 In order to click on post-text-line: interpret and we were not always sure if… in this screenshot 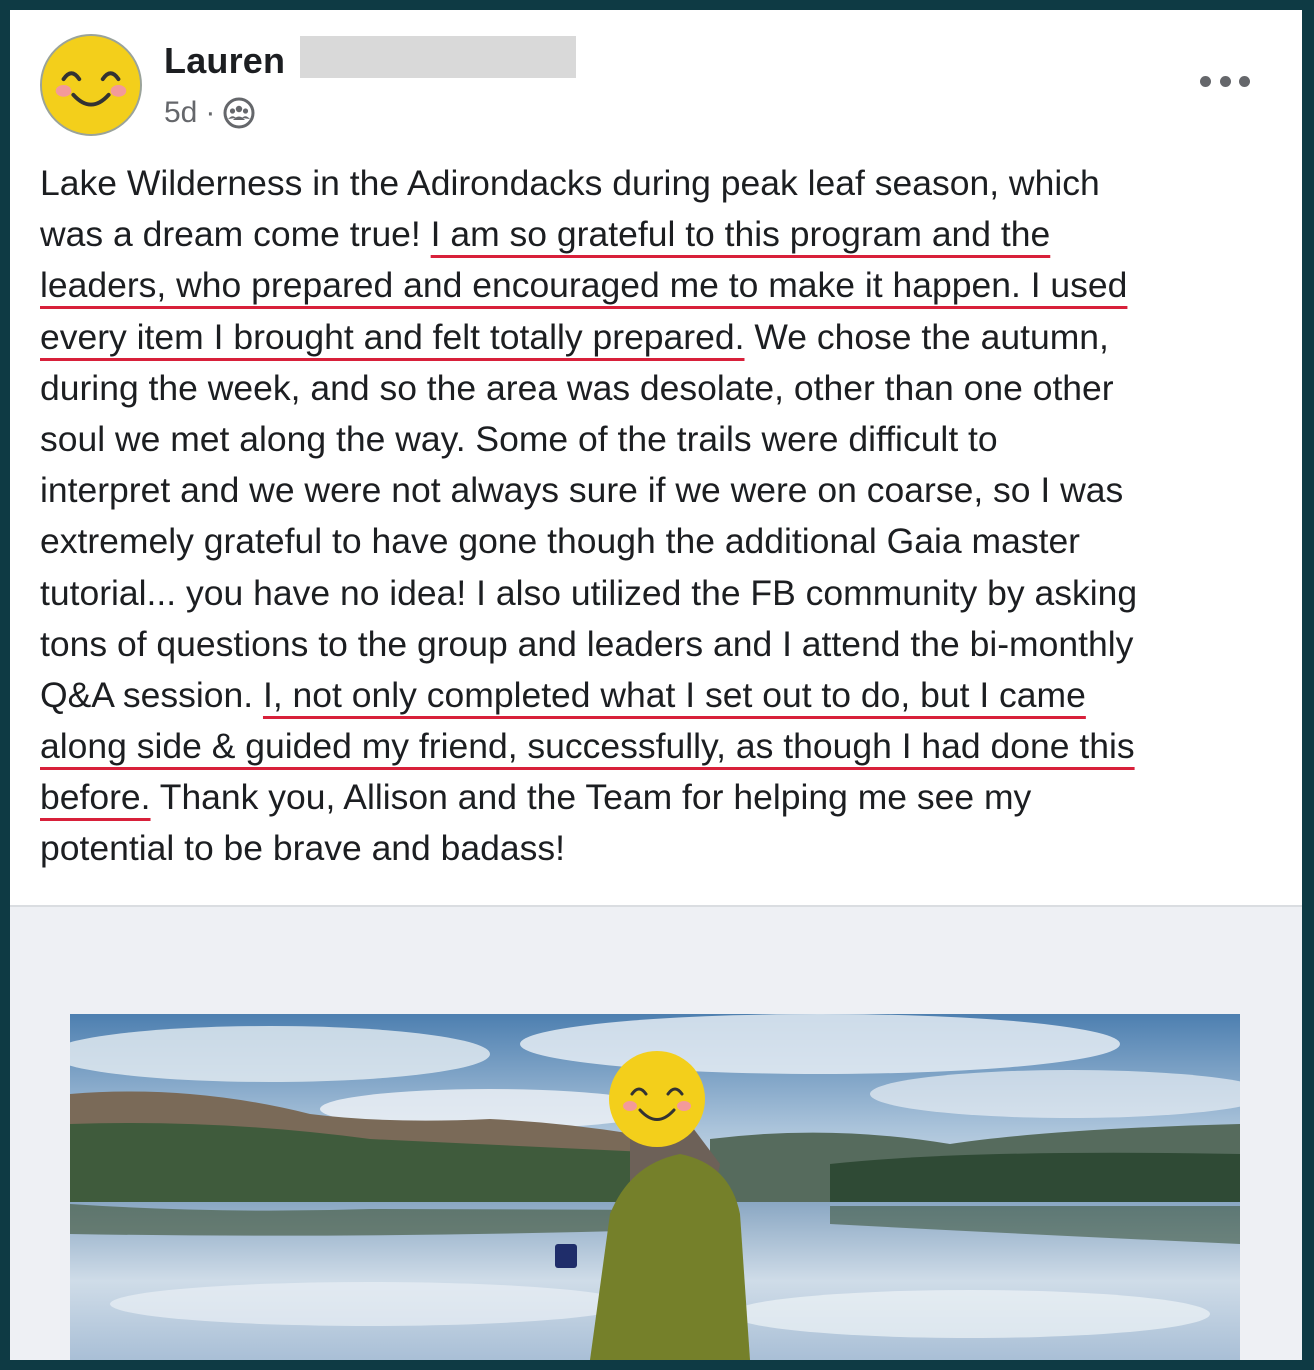, I will do `click(582, 490)`.